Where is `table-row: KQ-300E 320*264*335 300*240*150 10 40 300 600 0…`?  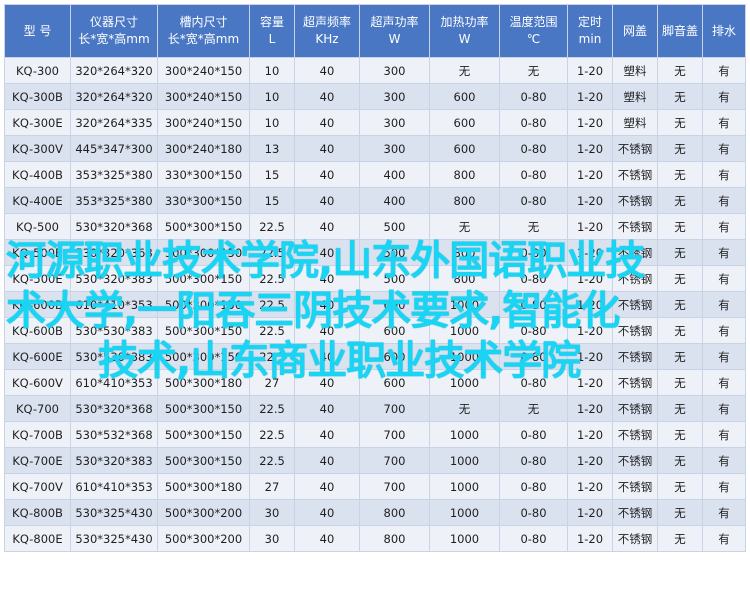
table-row: KQ-300E 320*264*335 300*240*150 10 40 300 600 0… is located at coordinates (375, 122).